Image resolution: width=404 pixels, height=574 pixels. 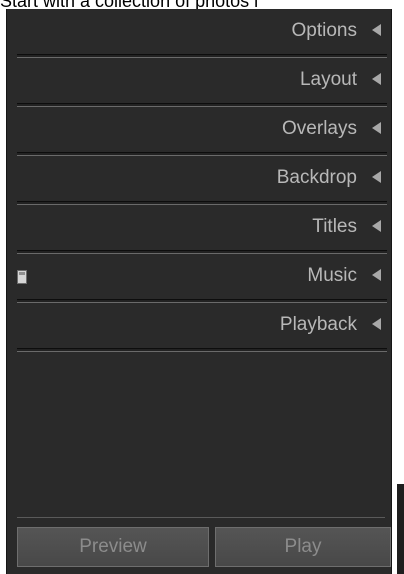 I want to click on play-button: Play, so click(x=303, y=547).